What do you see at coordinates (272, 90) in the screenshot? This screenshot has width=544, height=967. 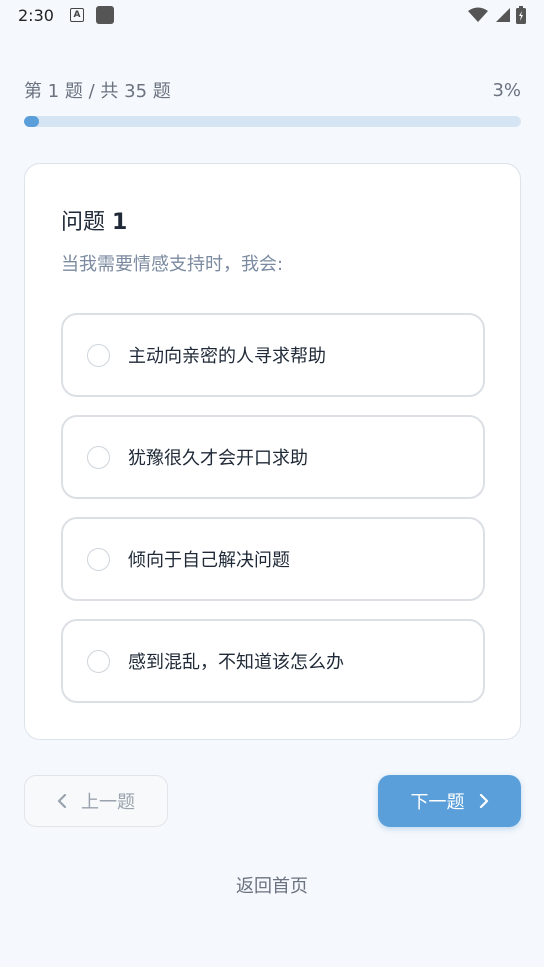 I see `progress-header: 第 1 题 / 共 35 题 3%` at bounding box center [272, 90].